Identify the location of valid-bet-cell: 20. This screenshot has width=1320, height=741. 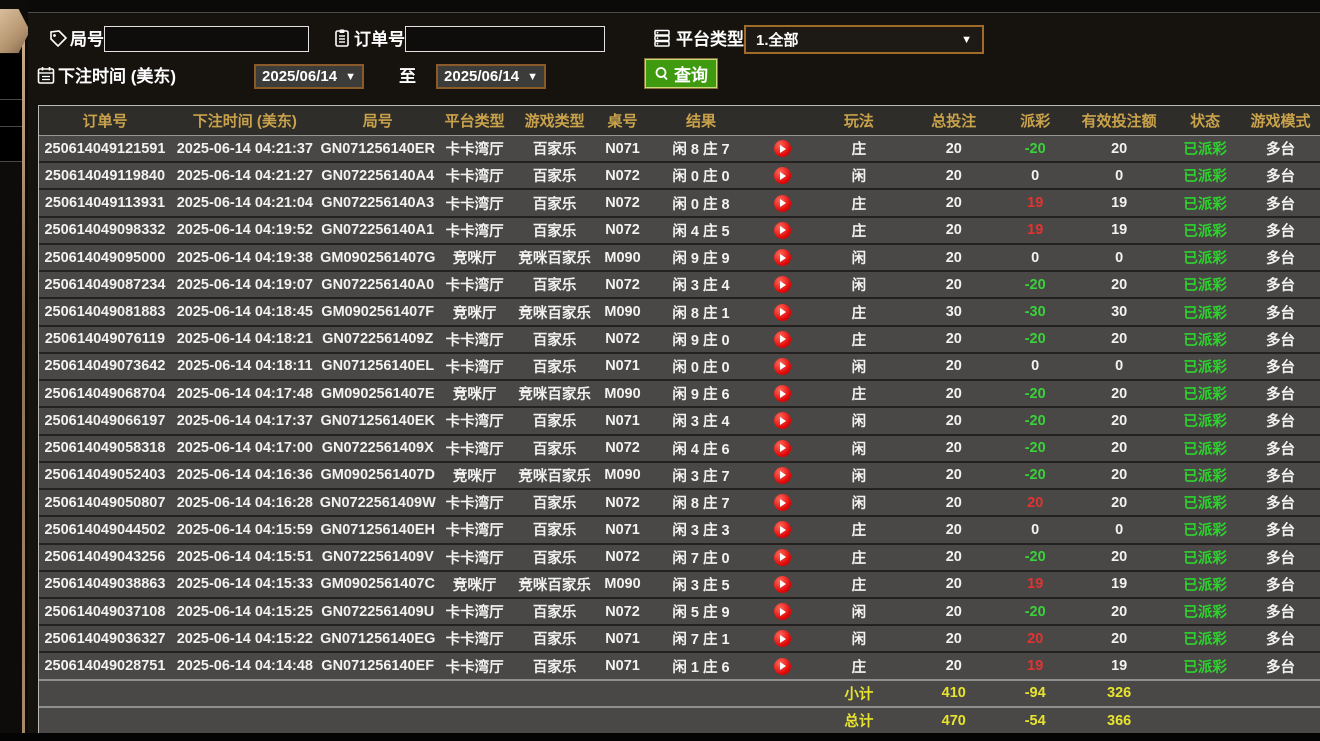
(1119, 339).